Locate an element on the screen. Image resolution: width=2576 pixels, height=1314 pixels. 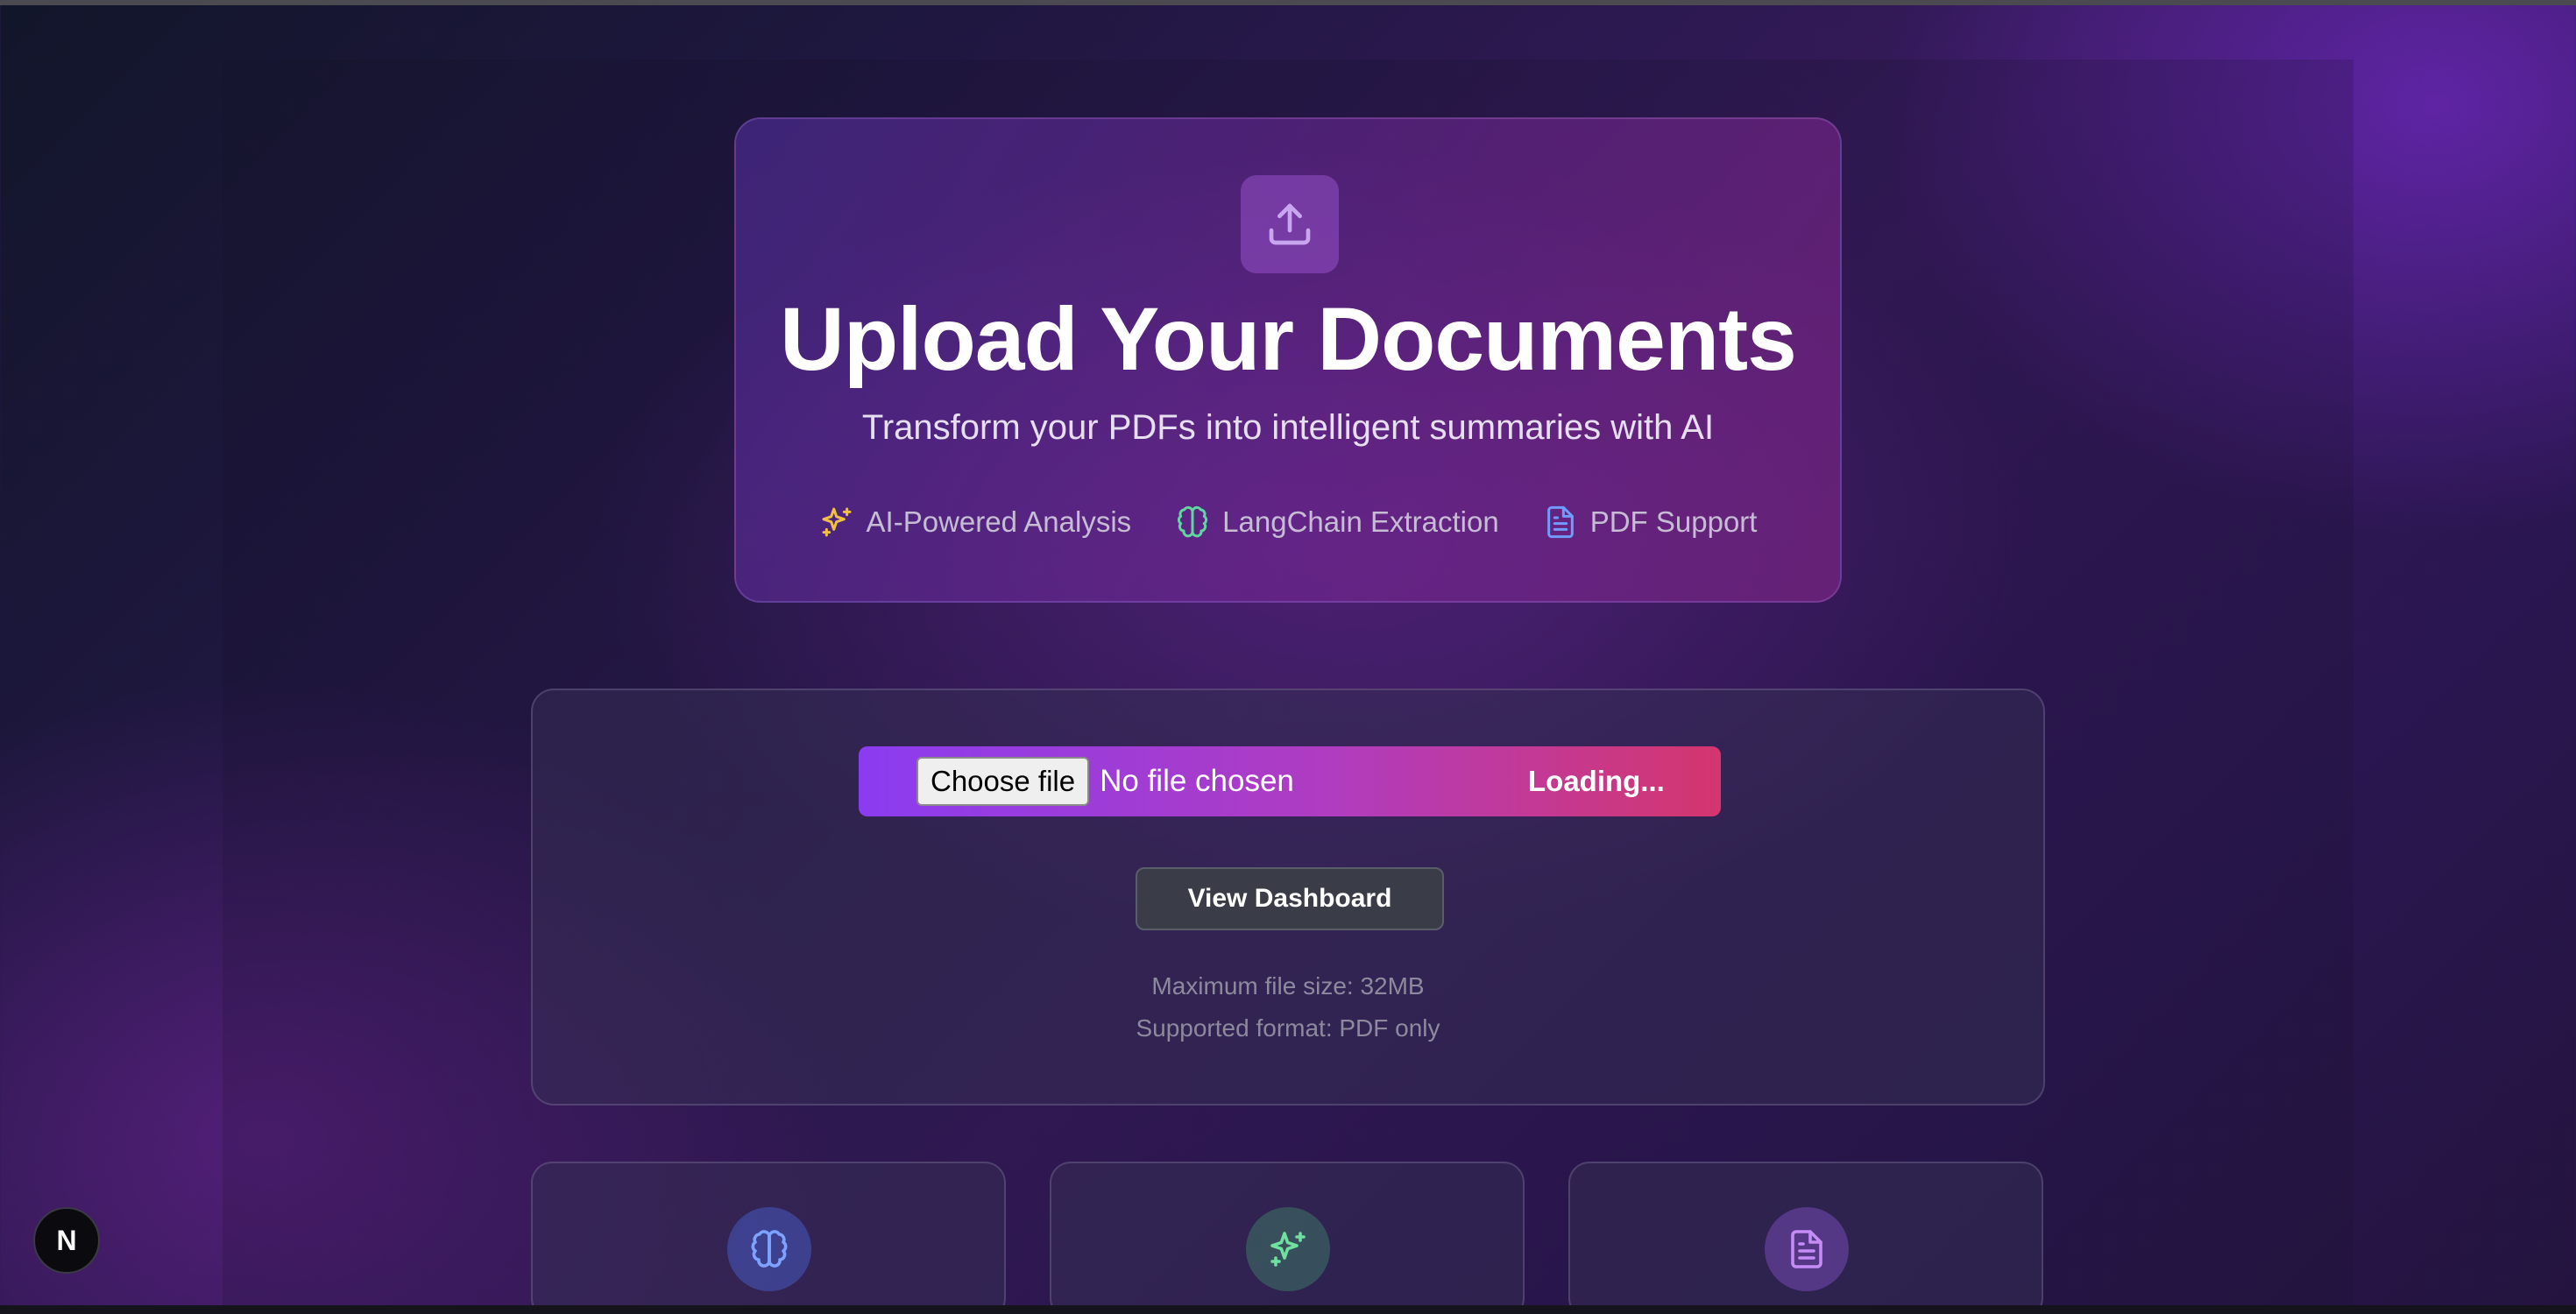
feature-ai-analysis: AI-Powered Analysis is located at coordinates (975, 522).